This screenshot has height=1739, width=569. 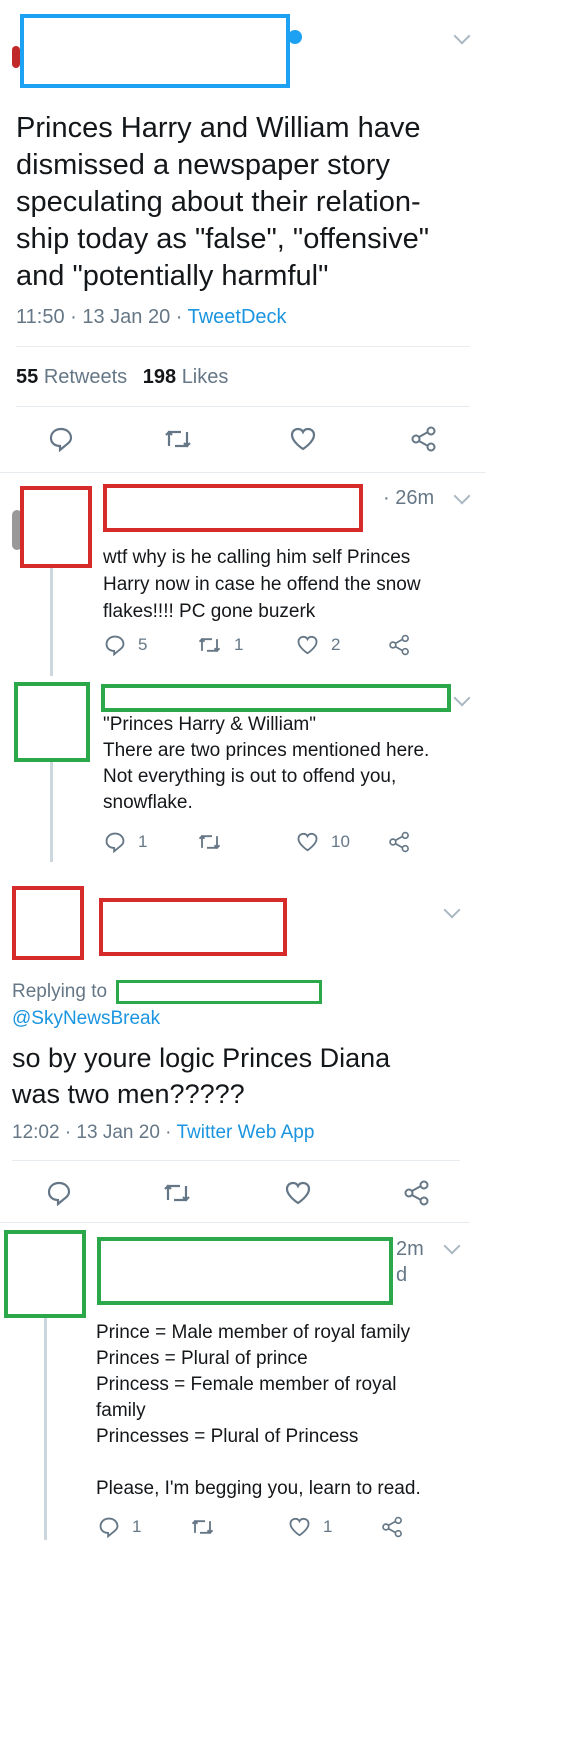 I want to click on like-button: 2, so click(x=318, y=645).